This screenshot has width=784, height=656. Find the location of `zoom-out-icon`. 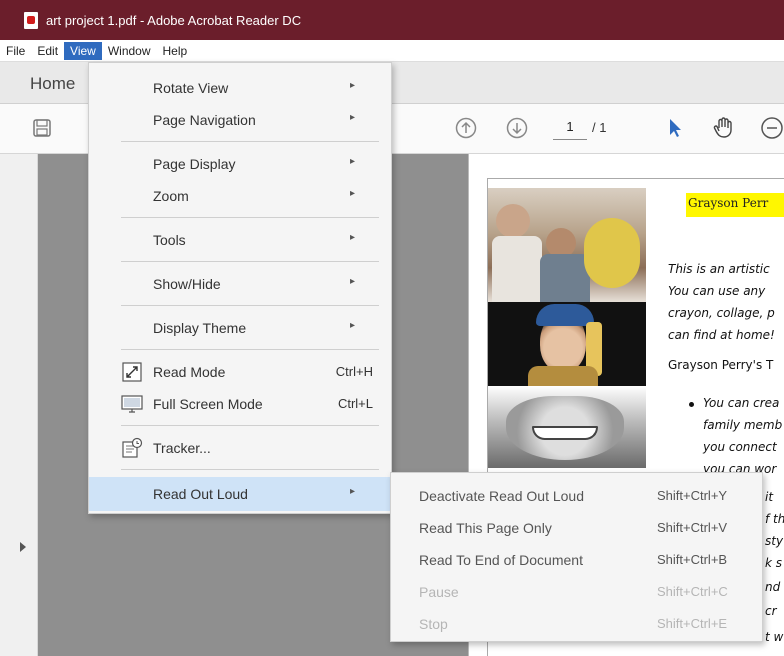

zoom-out-icon is located at coordinates (772, 128).